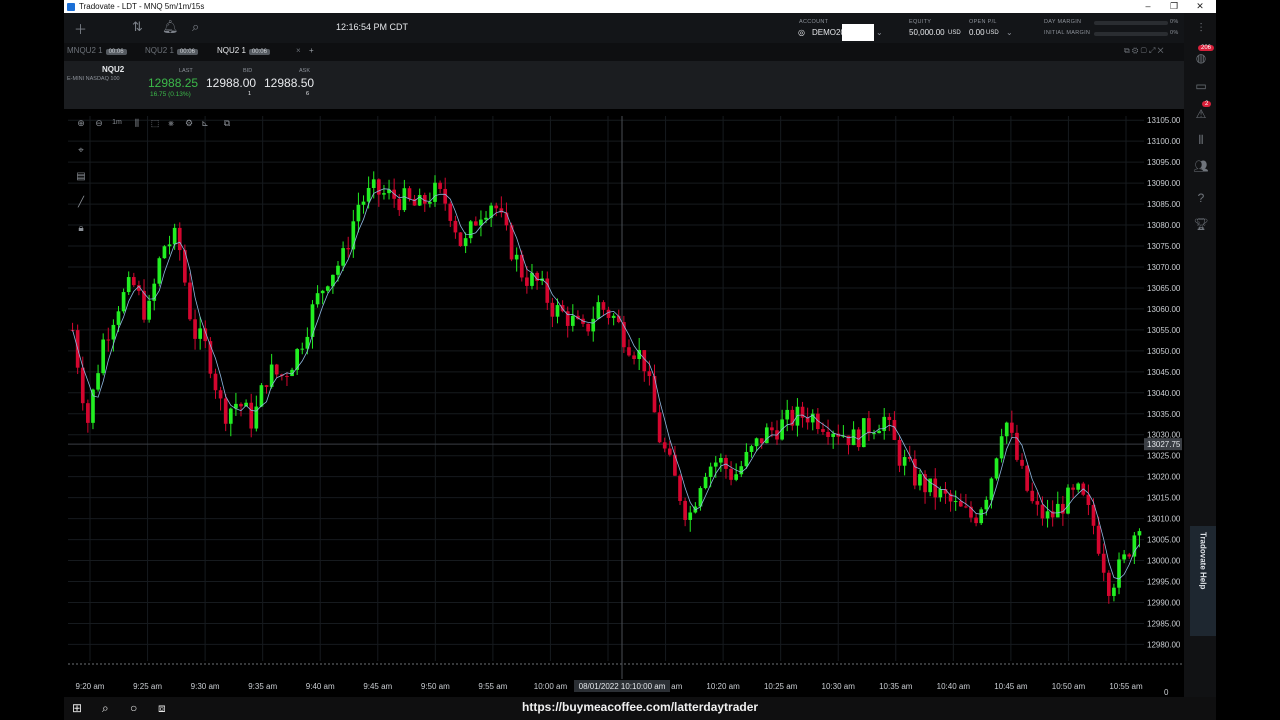 The height and width of the screenshot is (720, 1280). I want to click on select-region-icon: ⬚, so click(155, 123).